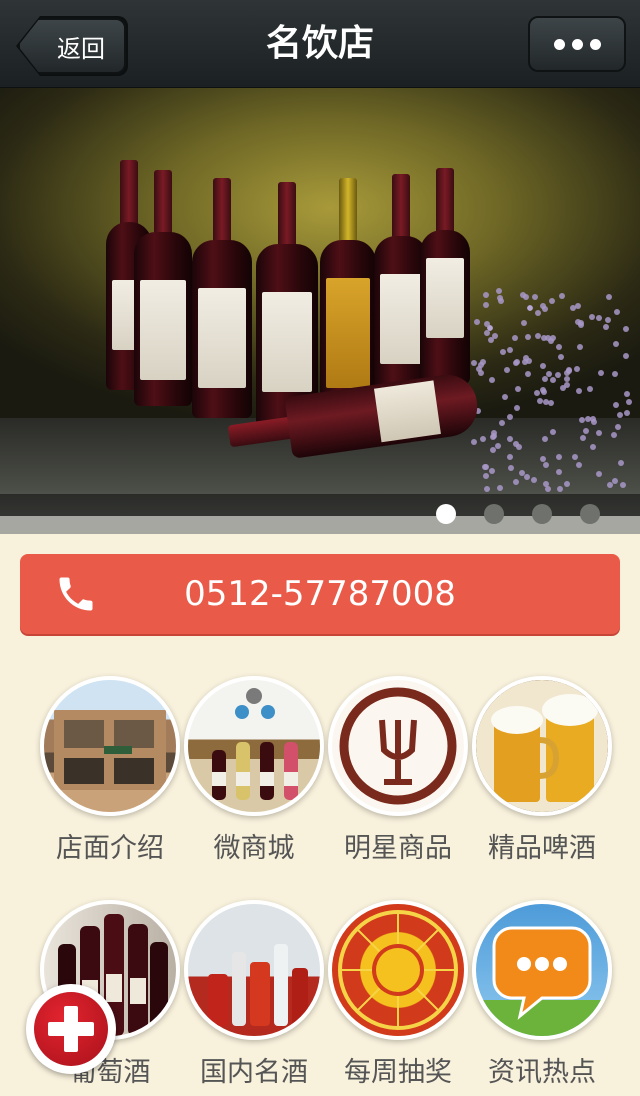 The image size is (640, 1096). I want to click on menu-item-label: 店面介绍, so click(110, 848).